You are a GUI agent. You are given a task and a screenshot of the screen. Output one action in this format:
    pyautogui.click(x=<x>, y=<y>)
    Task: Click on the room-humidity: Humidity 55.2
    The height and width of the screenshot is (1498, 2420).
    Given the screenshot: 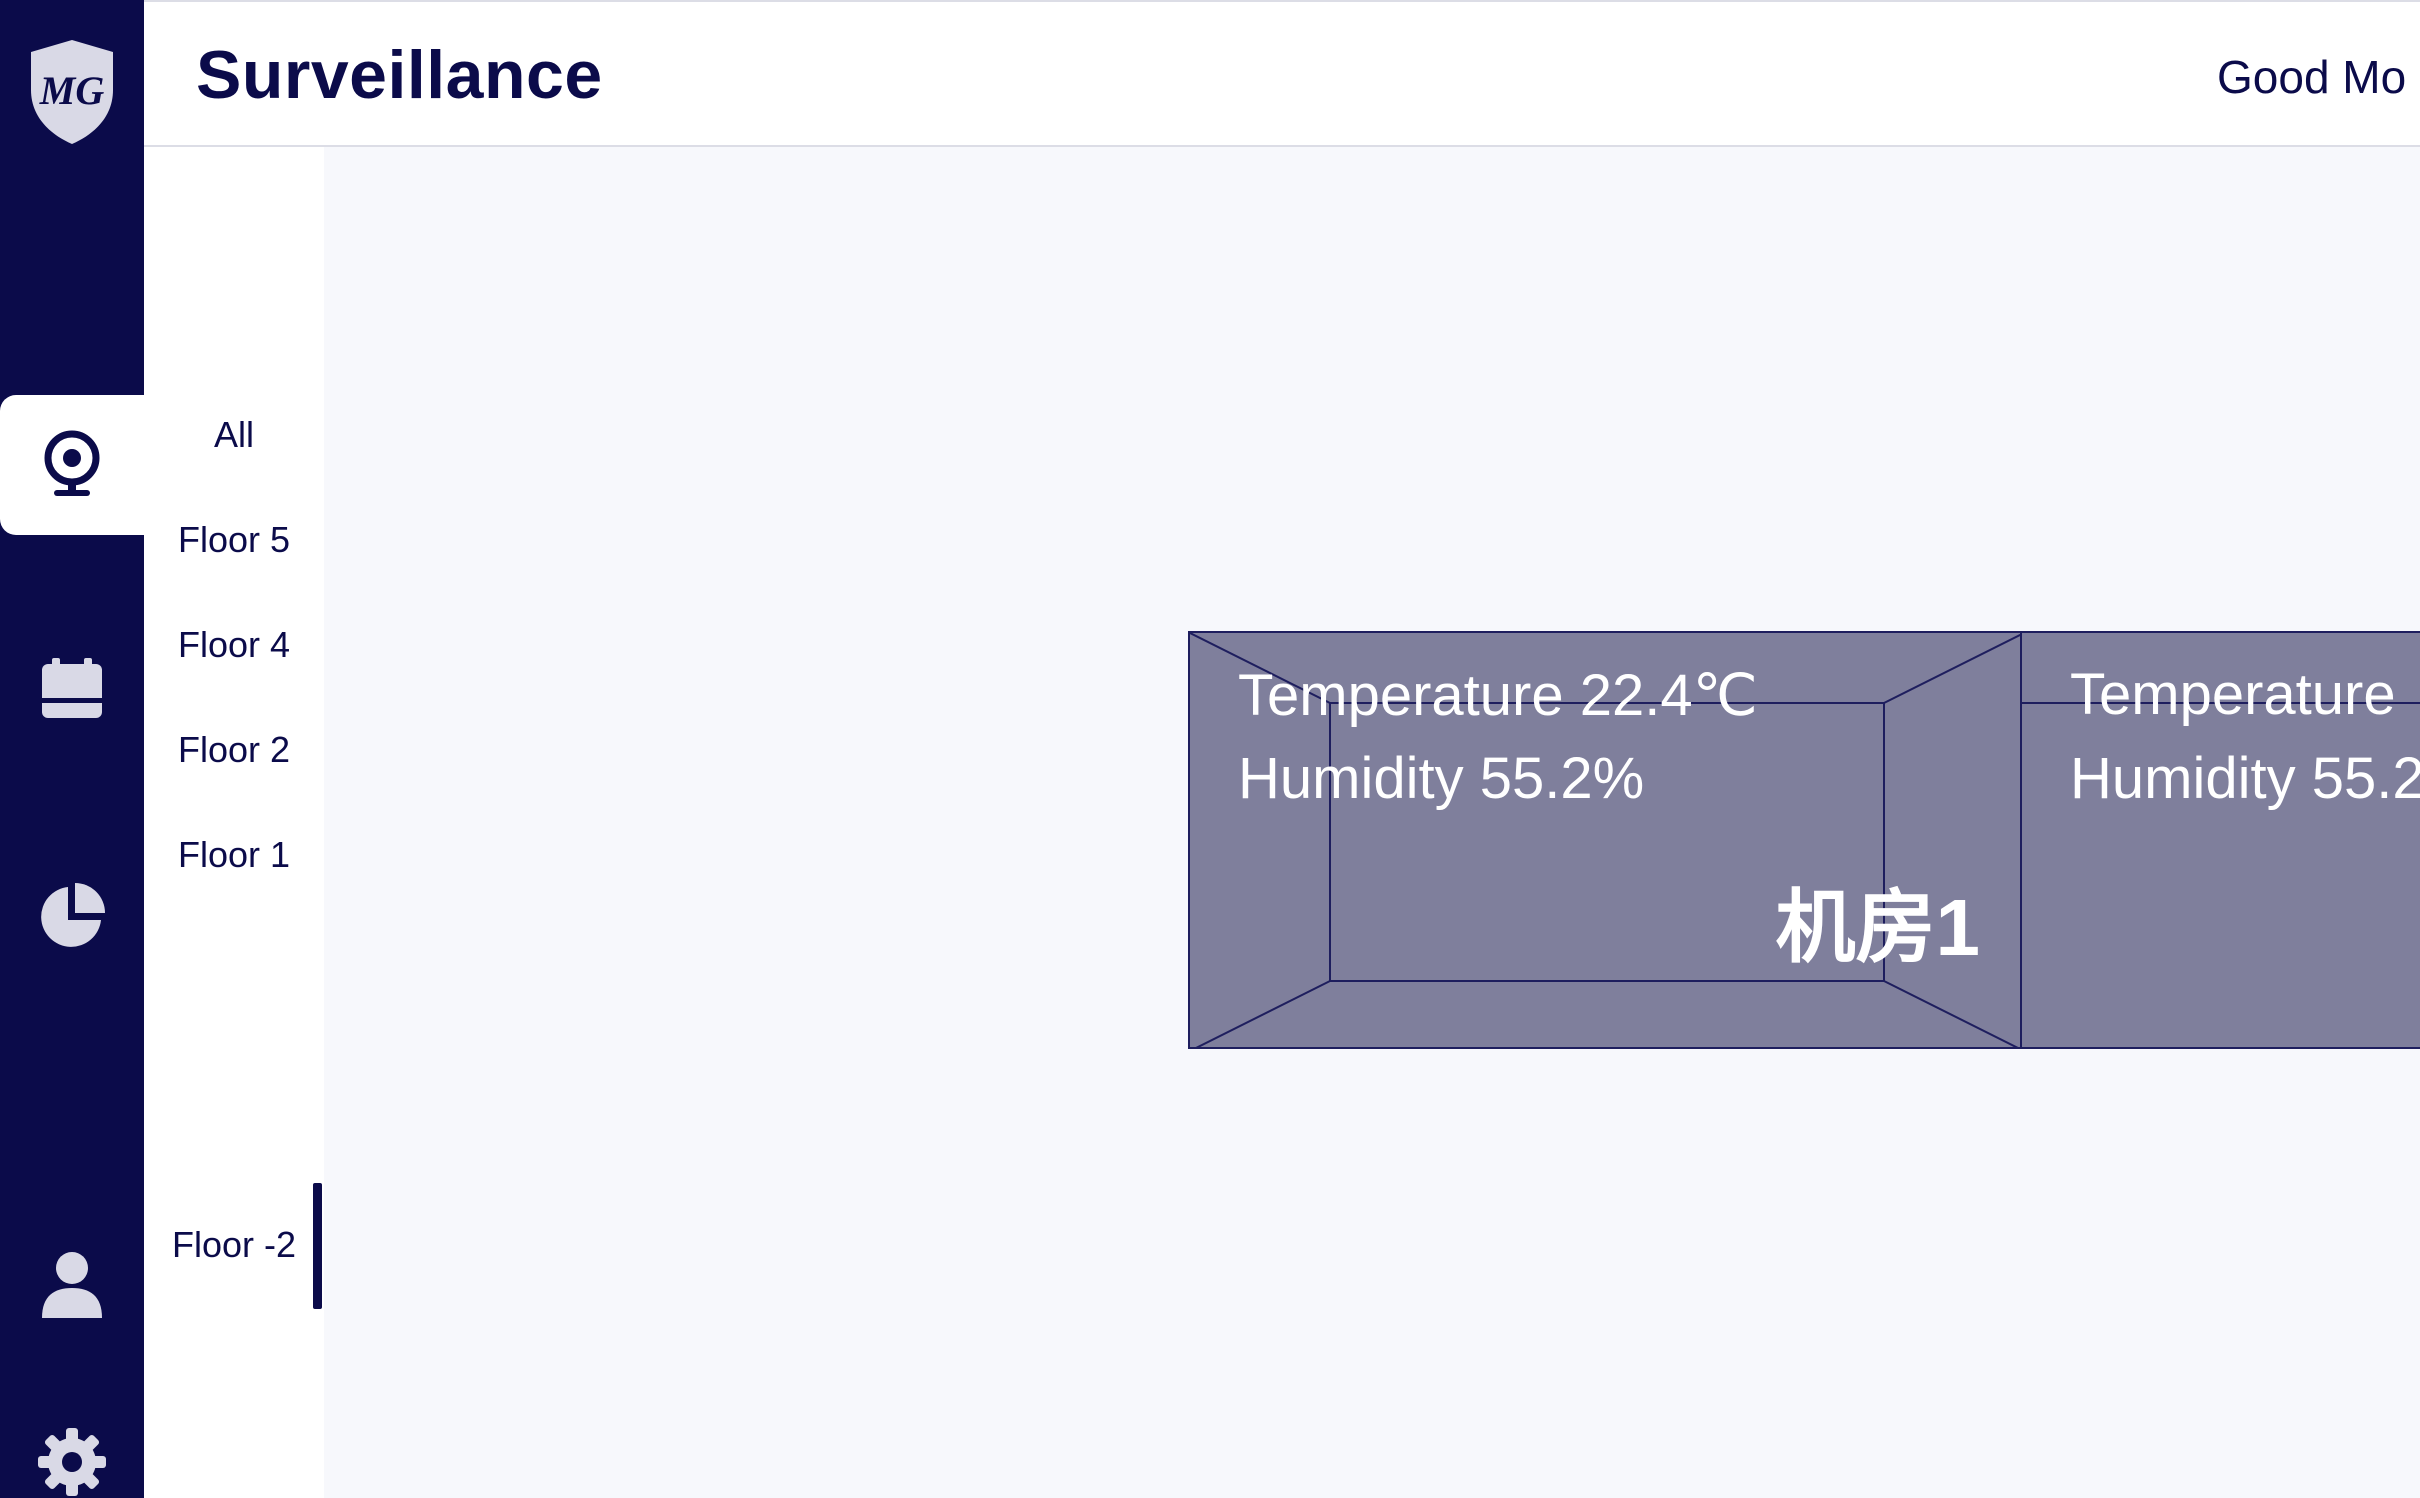 What is the action you would take?
    pyautogui.click(x=2245, y=778)
    